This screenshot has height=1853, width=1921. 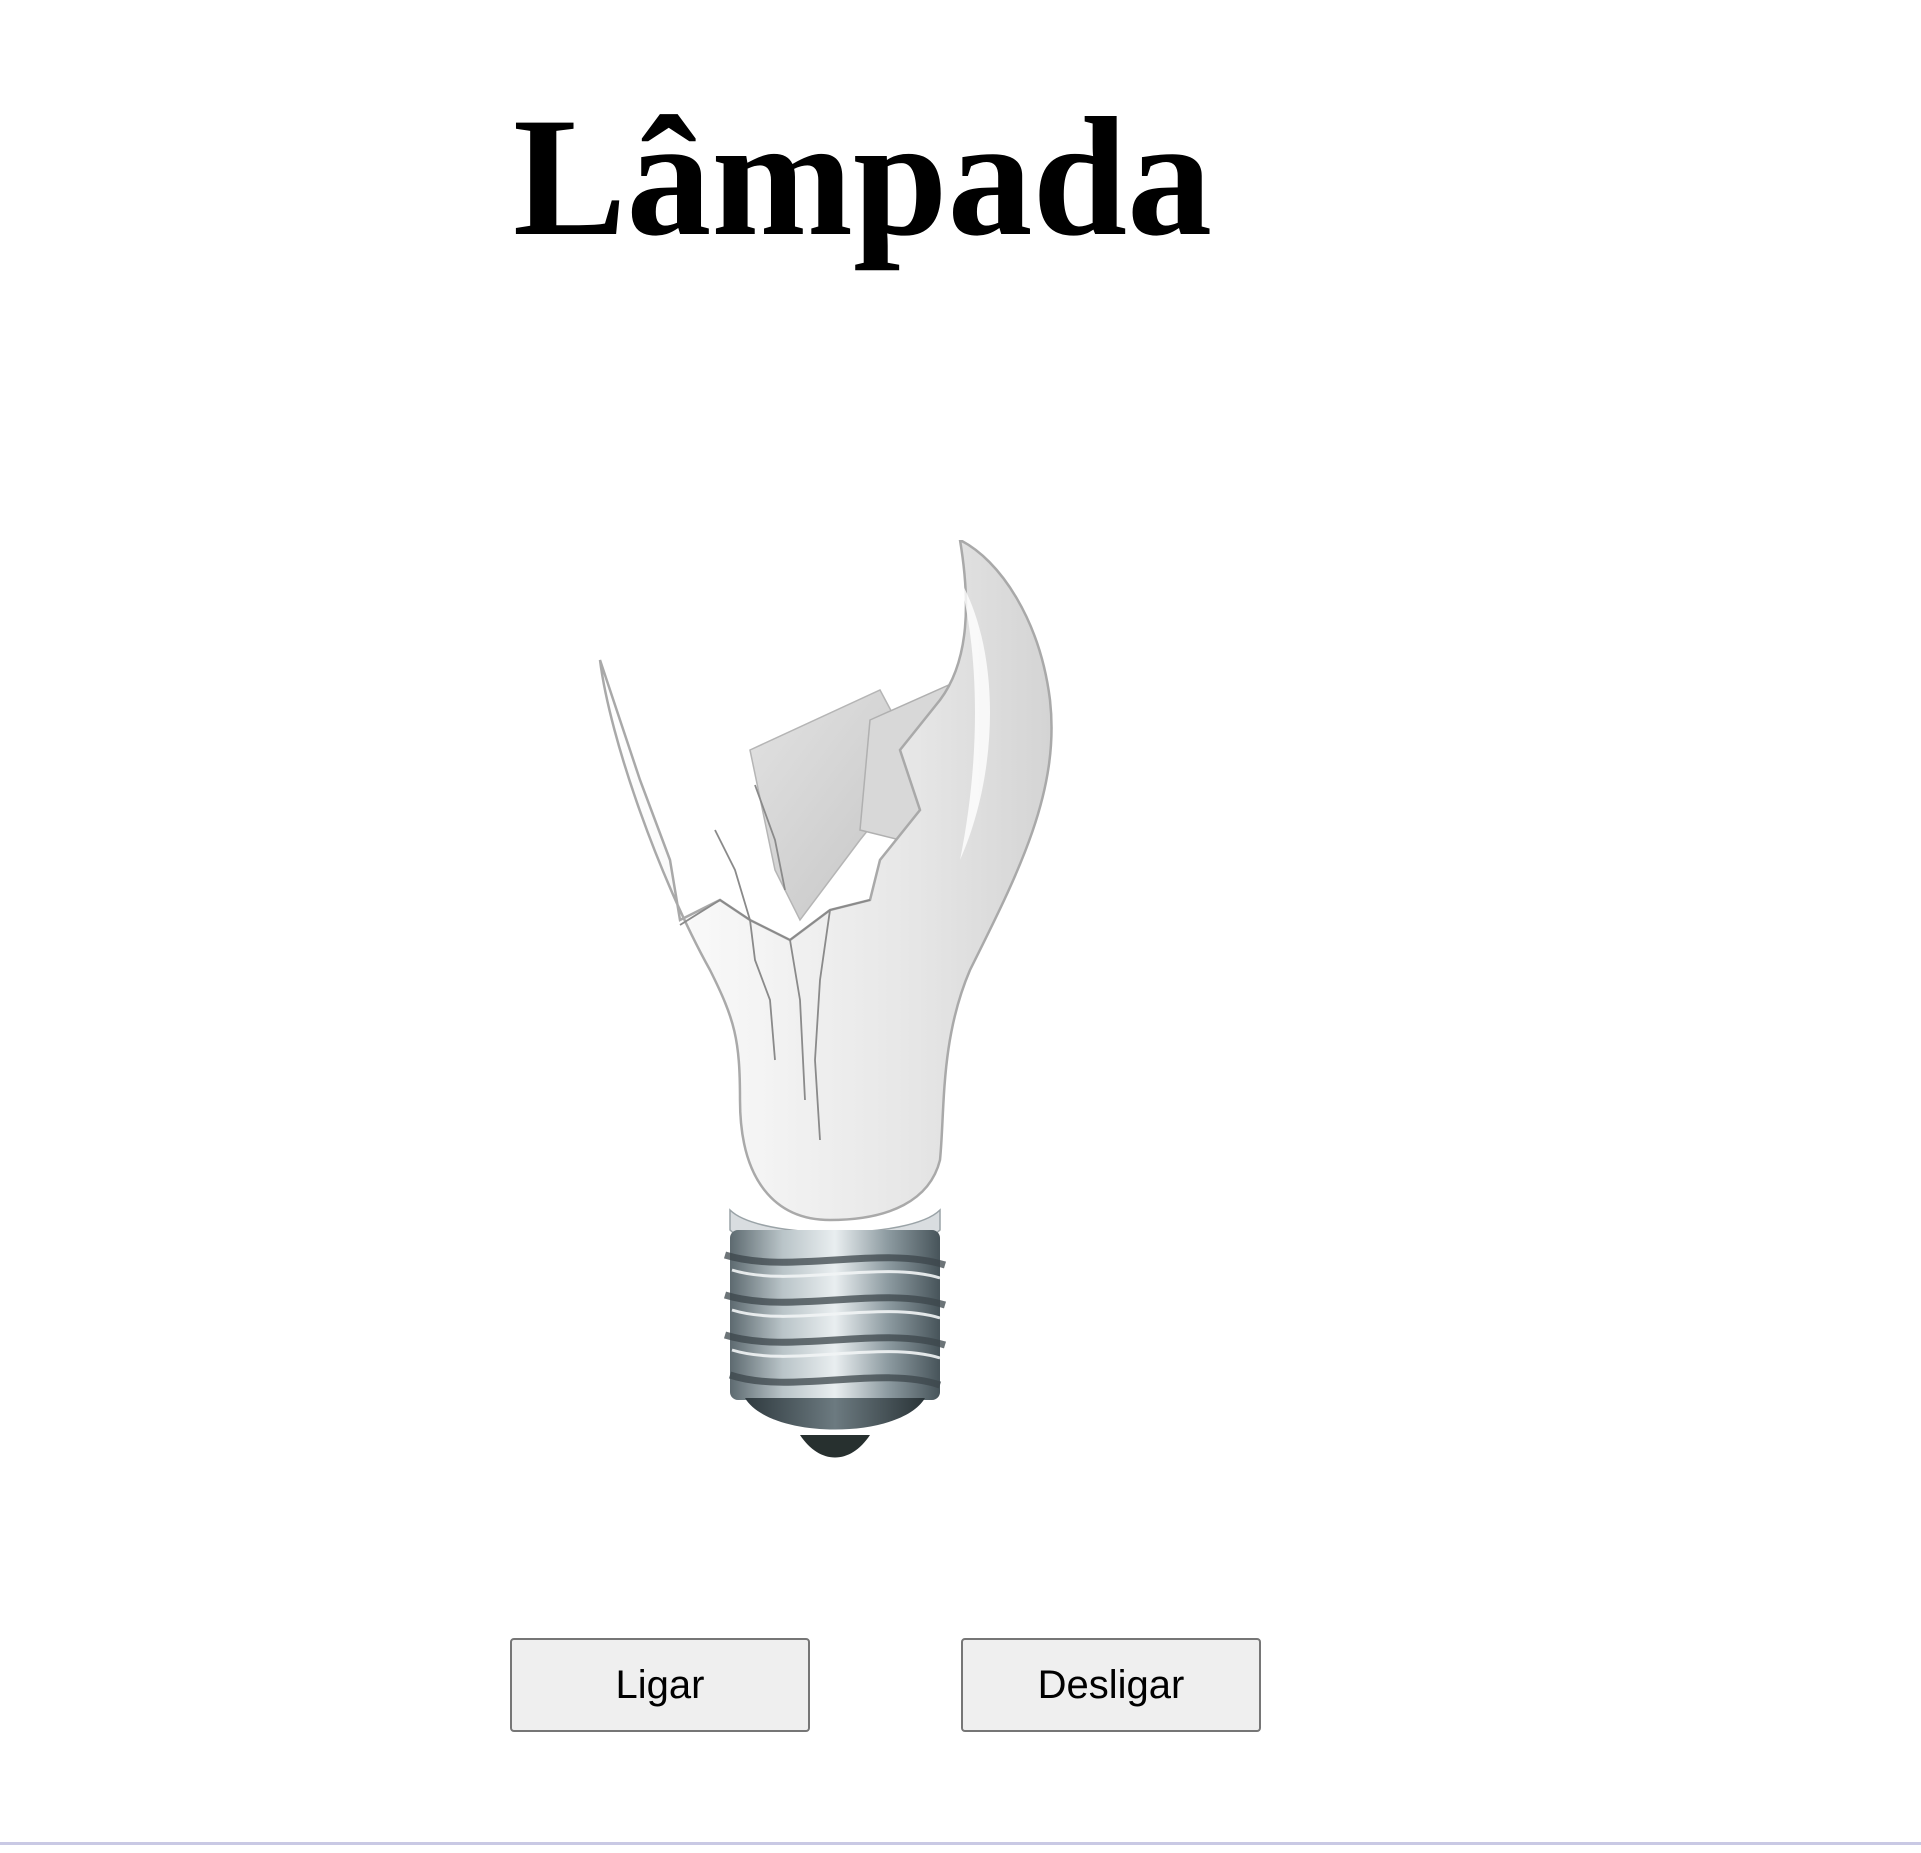 I want to click on page-title: Lâmpada, so click(x=863, y=177).